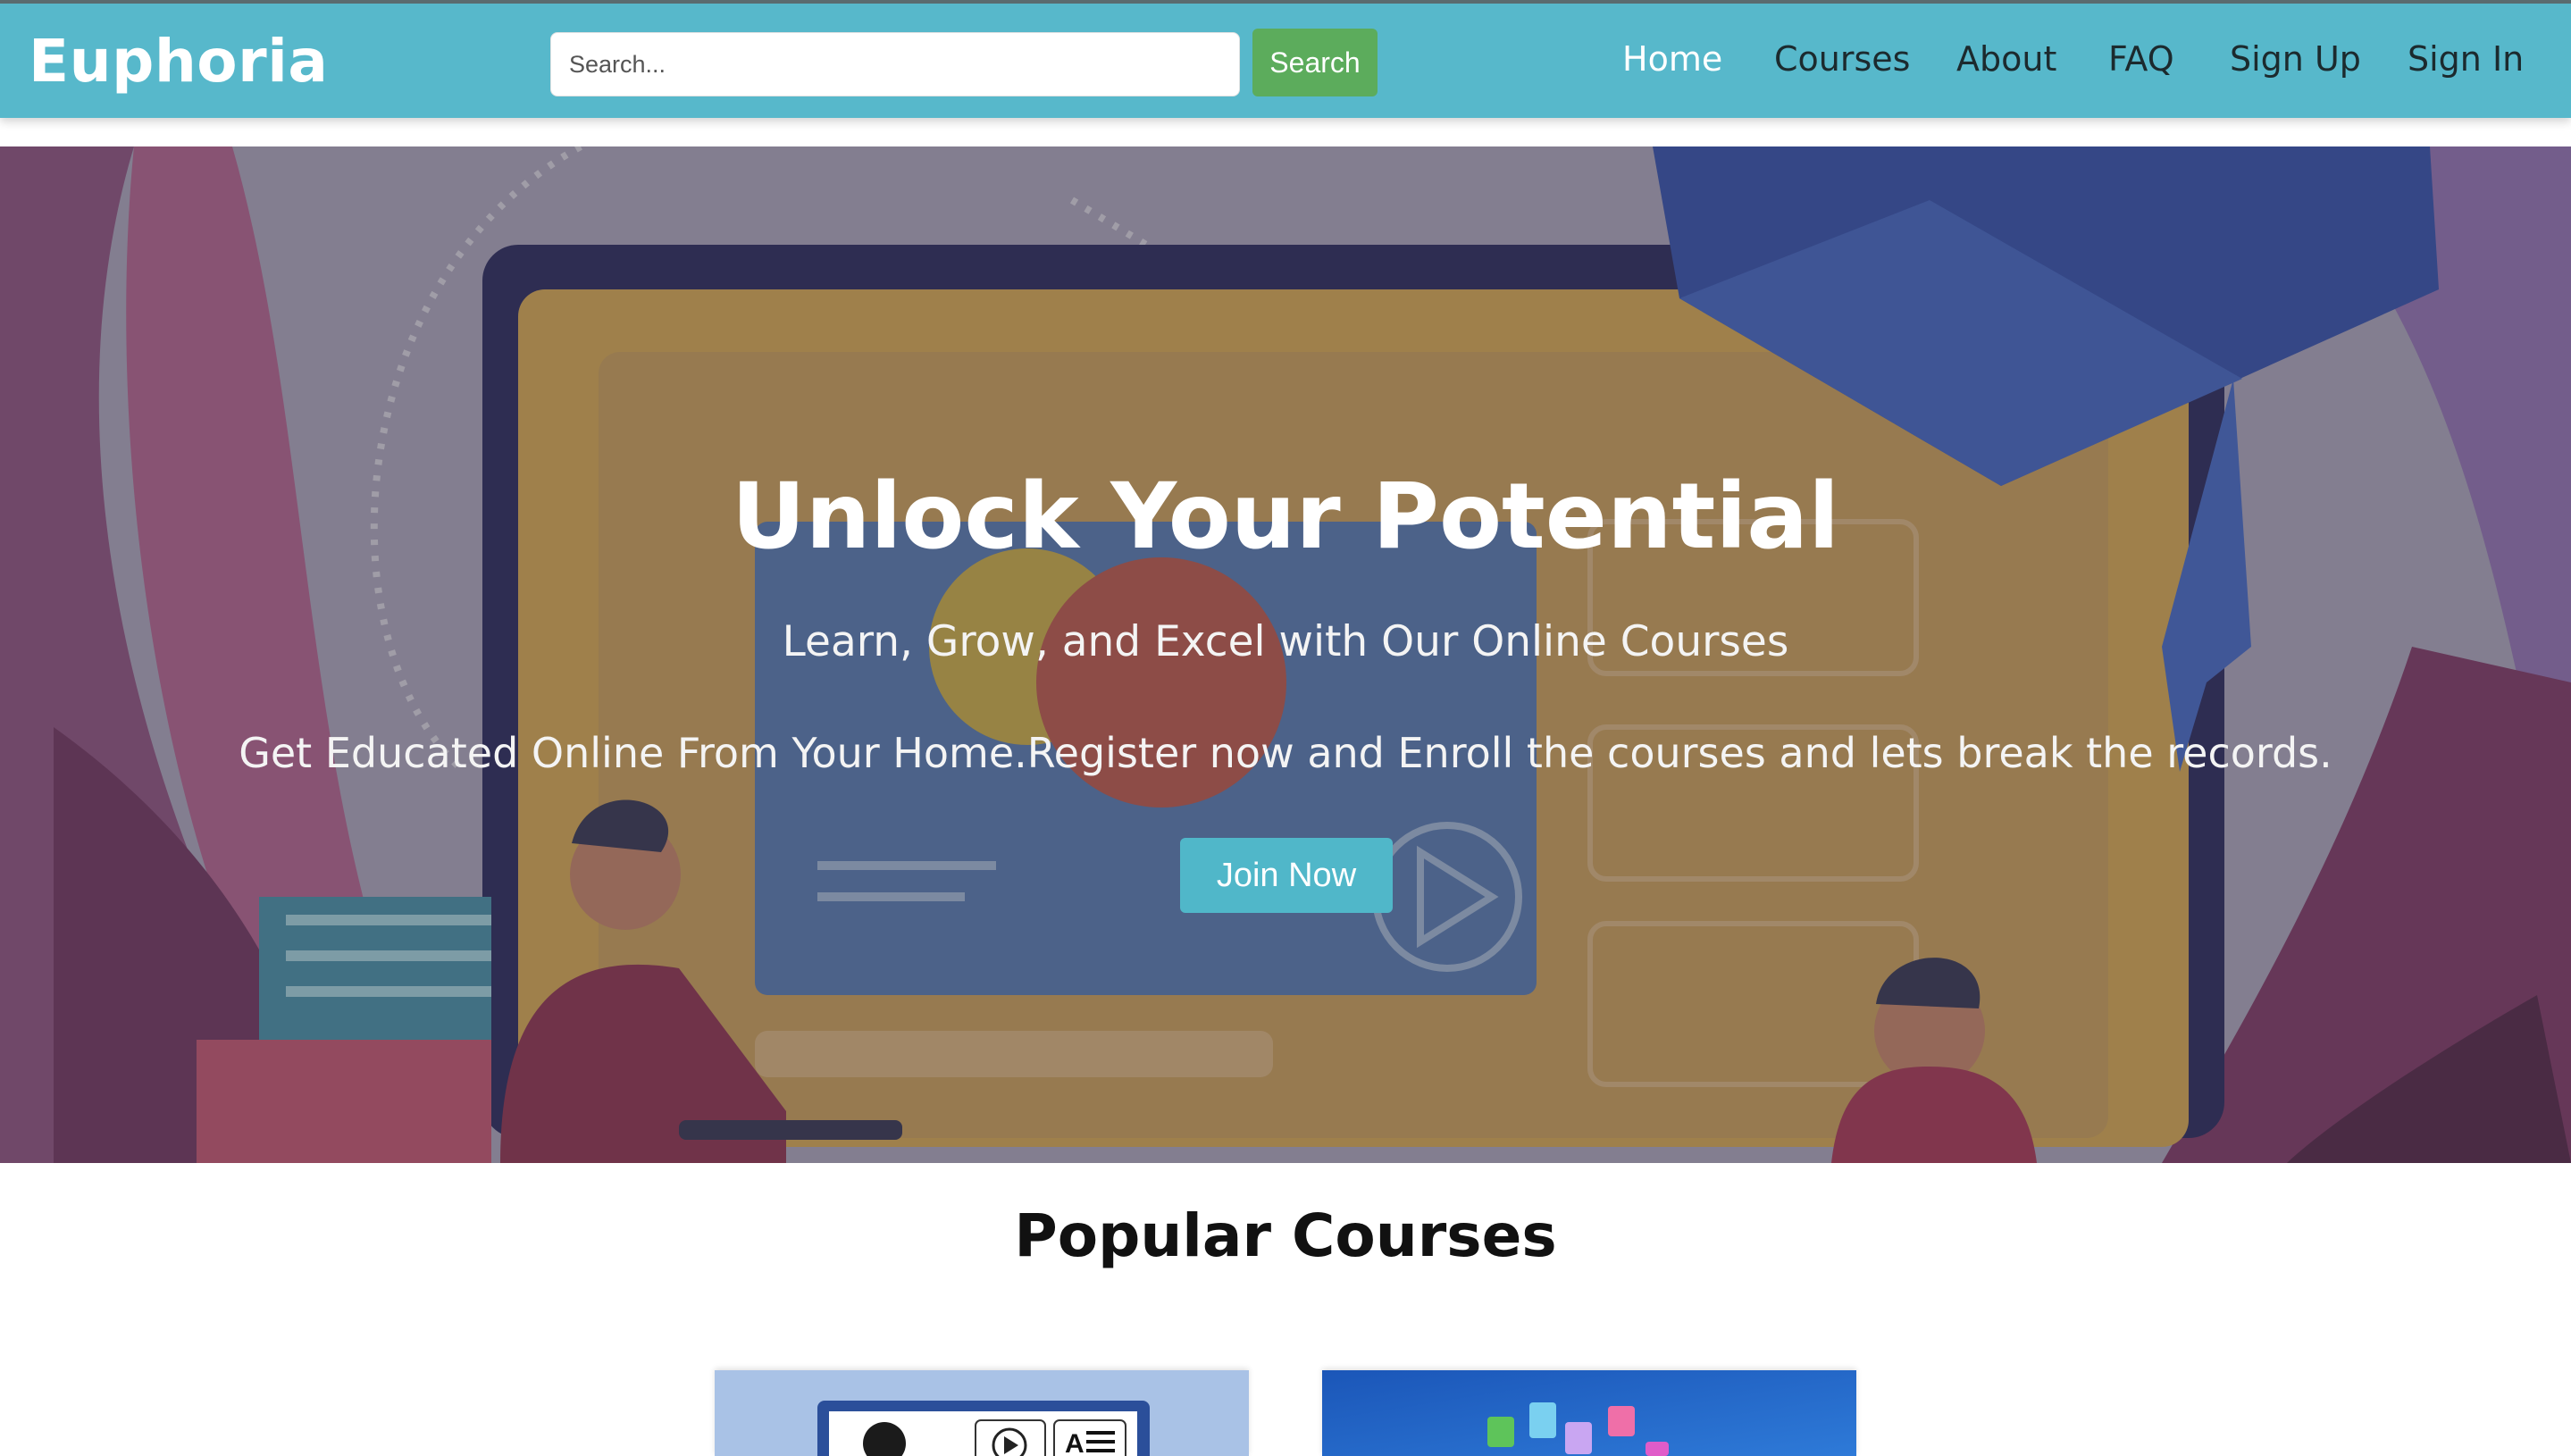 Image resolution: width=2571 pixels, height=1456 pixels. Describe the element at coordinates (1075, 1442) in the screenshot. I see `svg-text: A` at that location.